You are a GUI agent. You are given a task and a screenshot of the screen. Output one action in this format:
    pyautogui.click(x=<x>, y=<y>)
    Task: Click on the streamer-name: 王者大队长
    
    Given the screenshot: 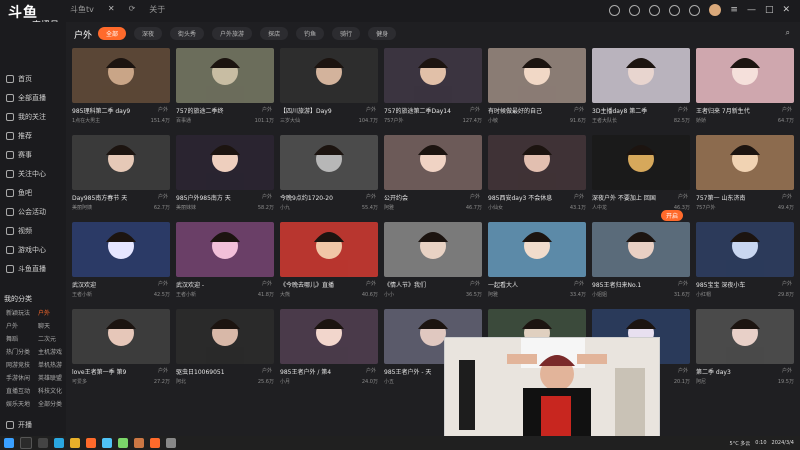 What is the action you would take?
    pyautogui.click(x=604, y=120)
    